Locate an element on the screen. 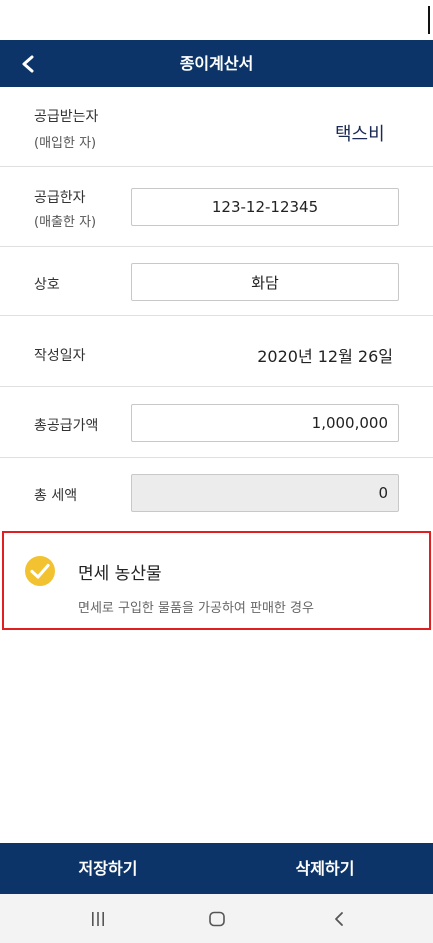  date-label: 작성일자 is located at coordinates (60, 356).